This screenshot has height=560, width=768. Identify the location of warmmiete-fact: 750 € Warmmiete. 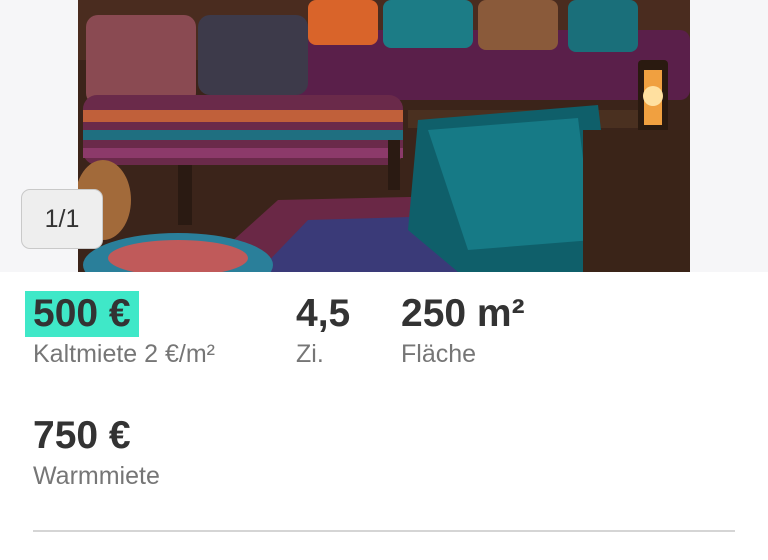
(96, 452).